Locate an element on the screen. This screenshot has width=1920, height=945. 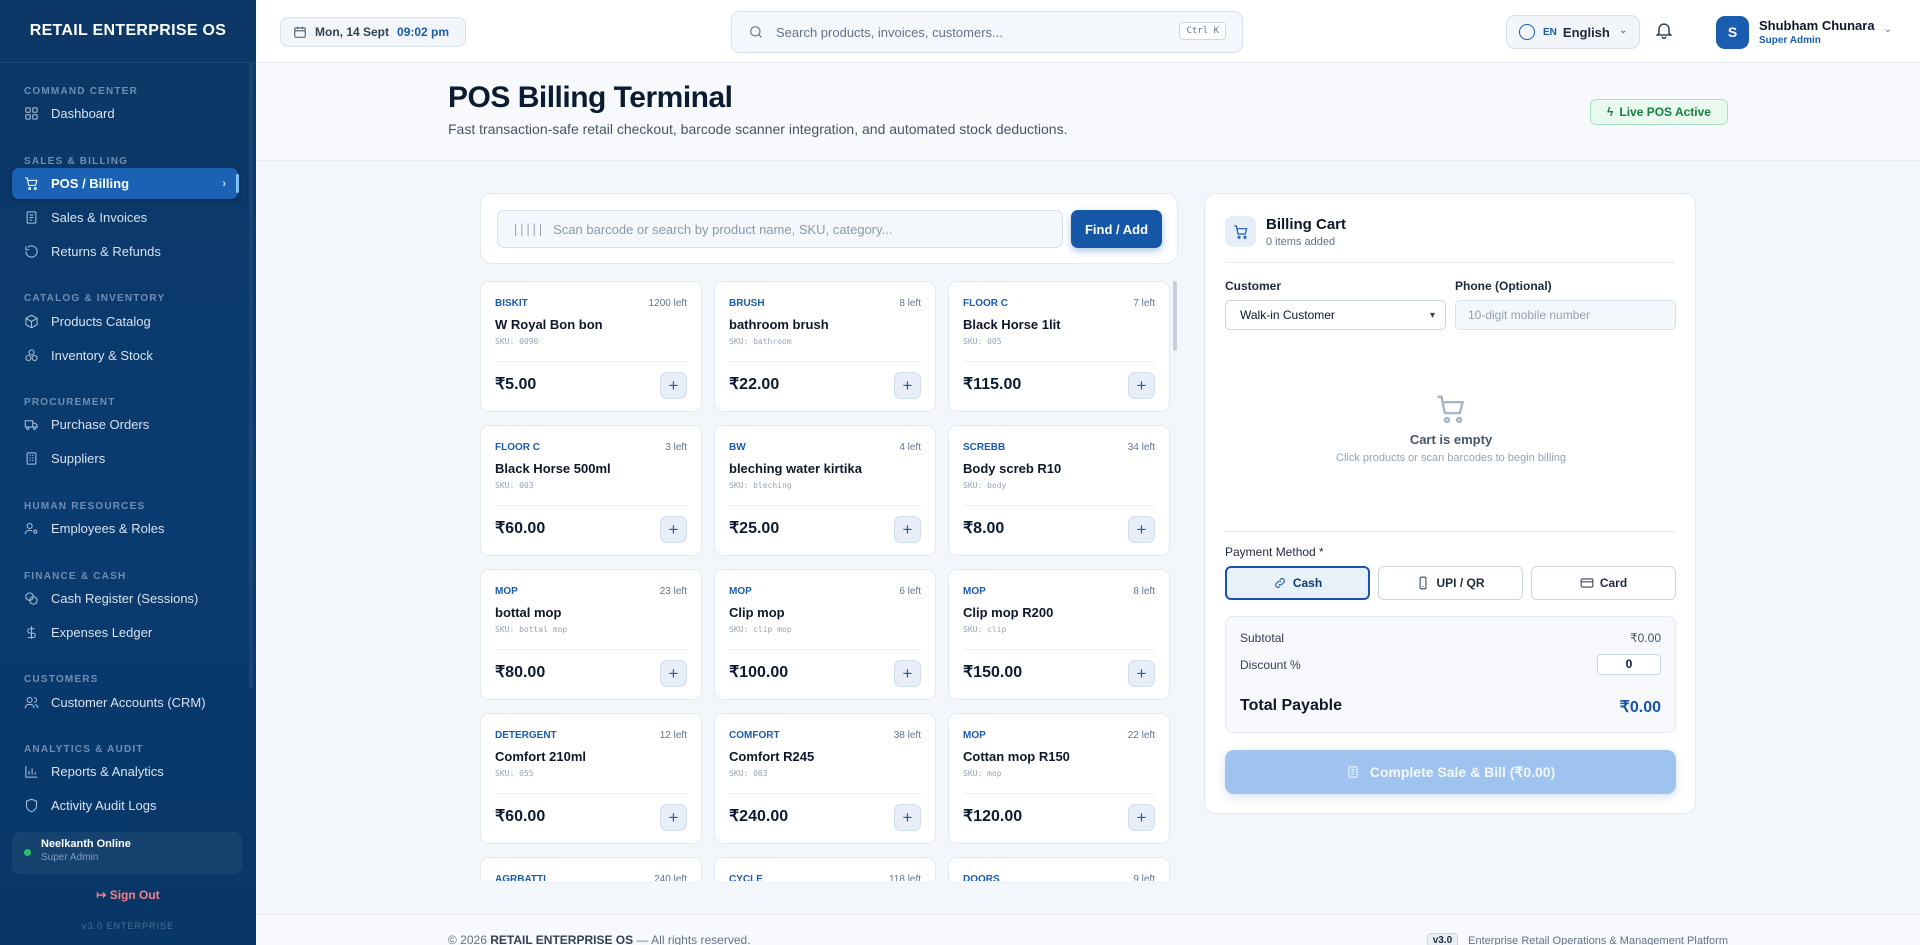
sidebar-item-purchase-orders: Purchase Orders is located at coordinates (125, 424).